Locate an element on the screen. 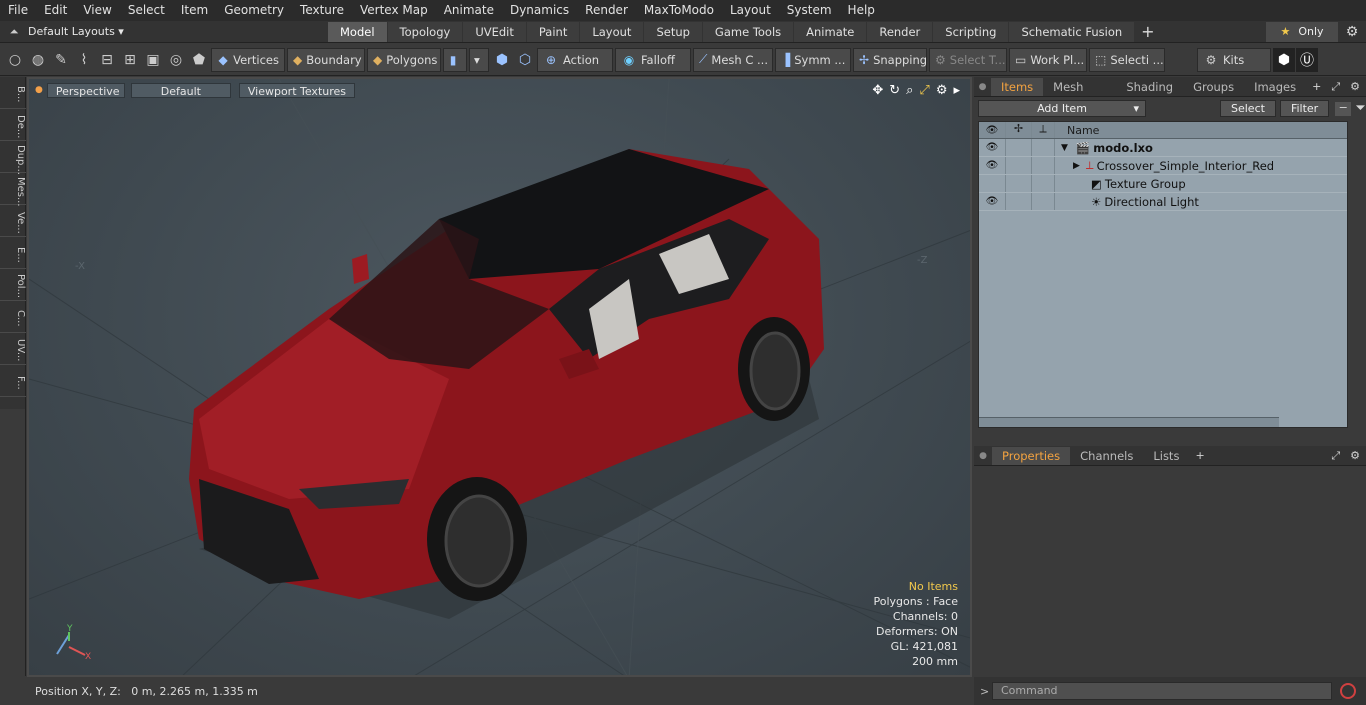 This screenshot has width=1366, height=705. vertices-button: ◆ Vertices is located at coordinates (248, 59).